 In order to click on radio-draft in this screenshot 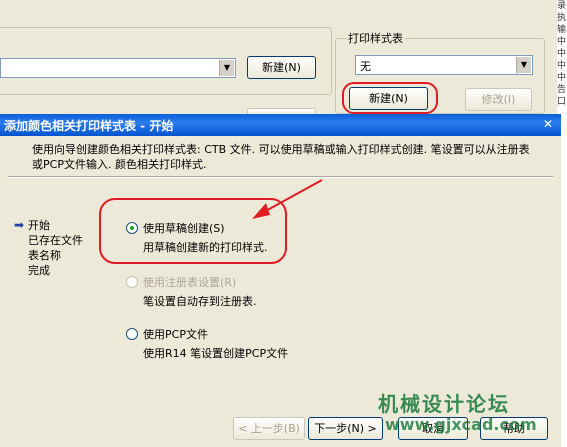, I will do `click(132, 228)`.